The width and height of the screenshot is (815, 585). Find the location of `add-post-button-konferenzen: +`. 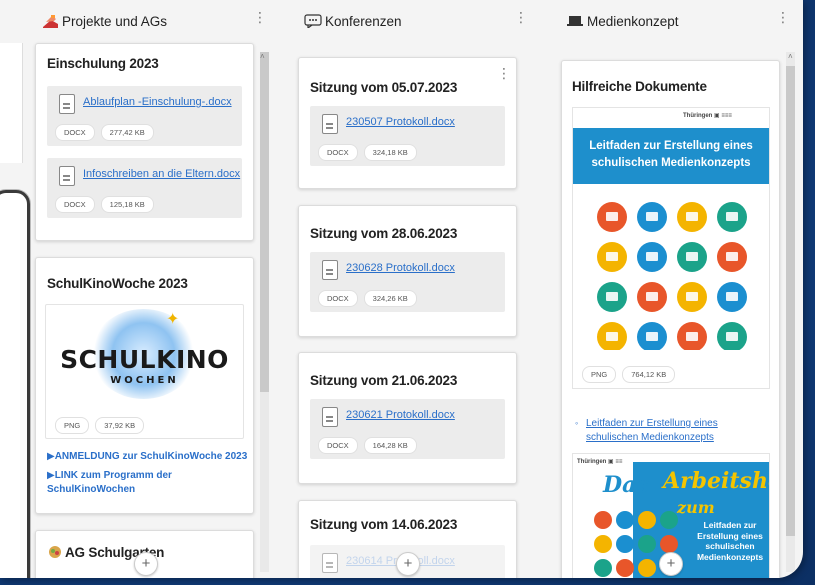

add-post-button-konferenzen: + is located at coordinates (408, 564).